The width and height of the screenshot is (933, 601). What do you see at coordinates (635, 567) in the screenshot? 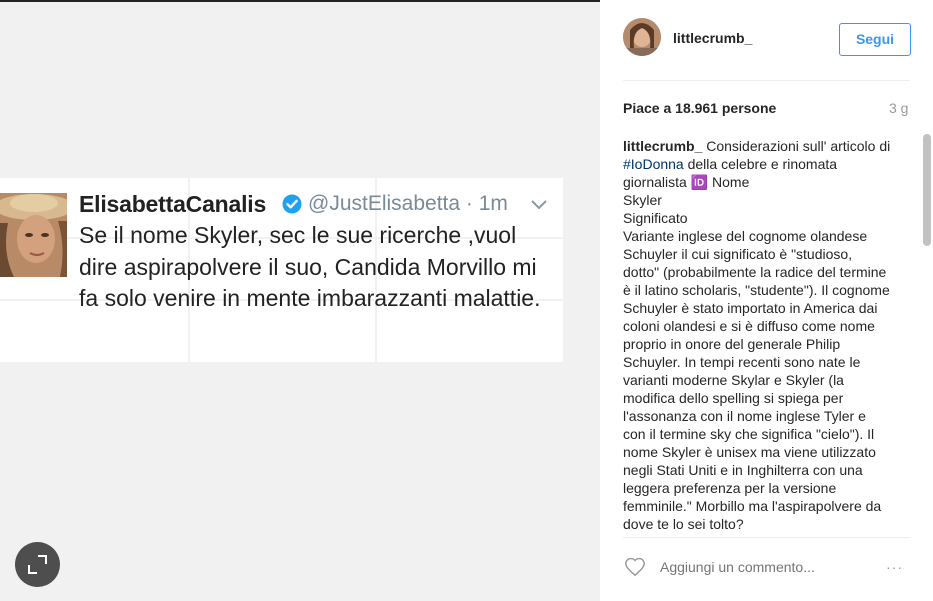
I see `heart-icon` at bounding box center [635, 567].